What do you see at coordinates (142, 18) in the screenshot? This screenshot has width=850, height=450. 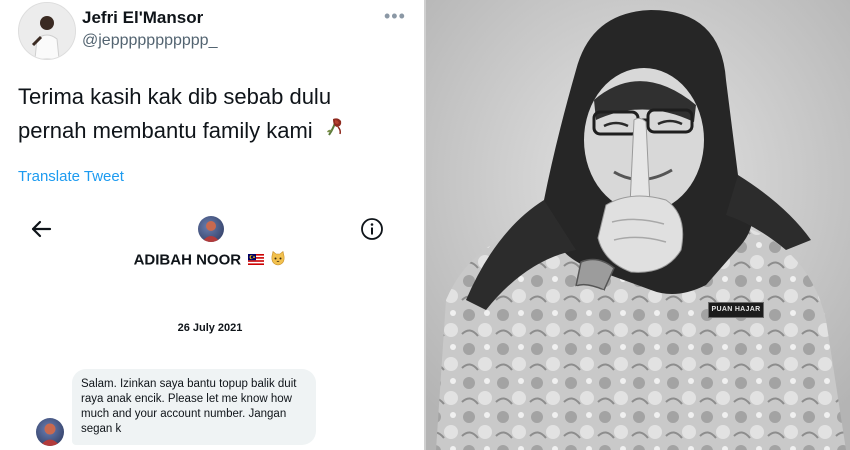 I see `author-name: Jefri El'Mansor` at bounding box center [142, 18].